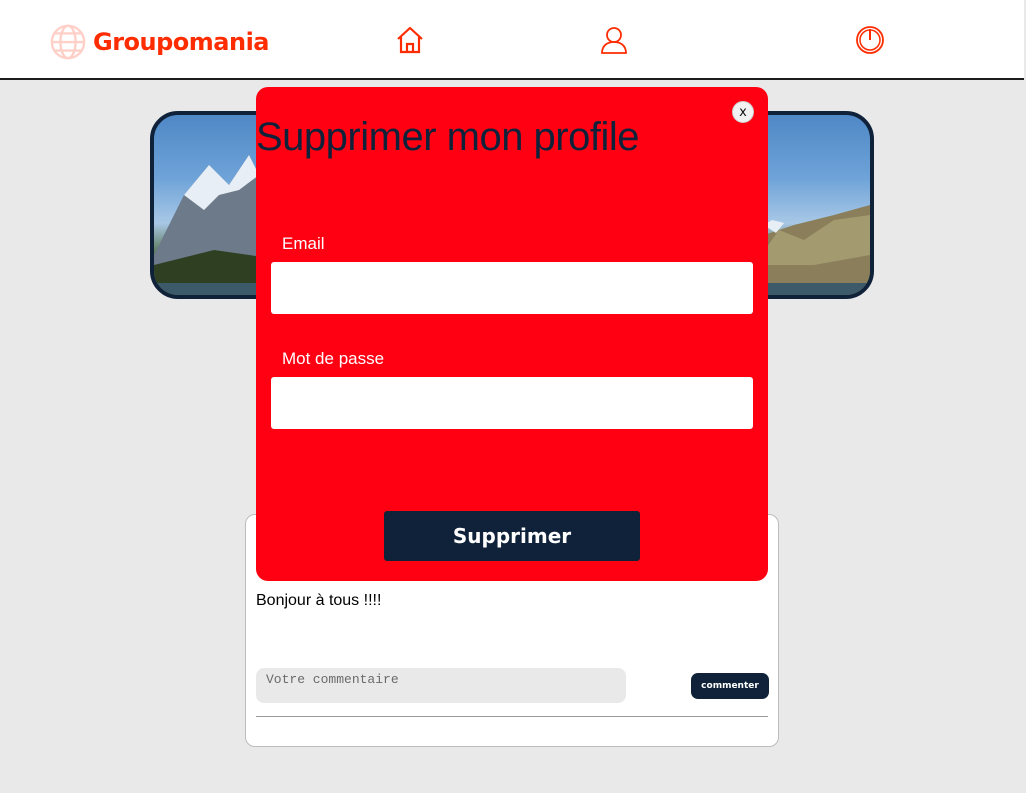 This screenshot has width=1026, height=793. What do you see at coordinates (512, 716) in the screenshot?
I see `post-divider` at bounding box center [512, 716].